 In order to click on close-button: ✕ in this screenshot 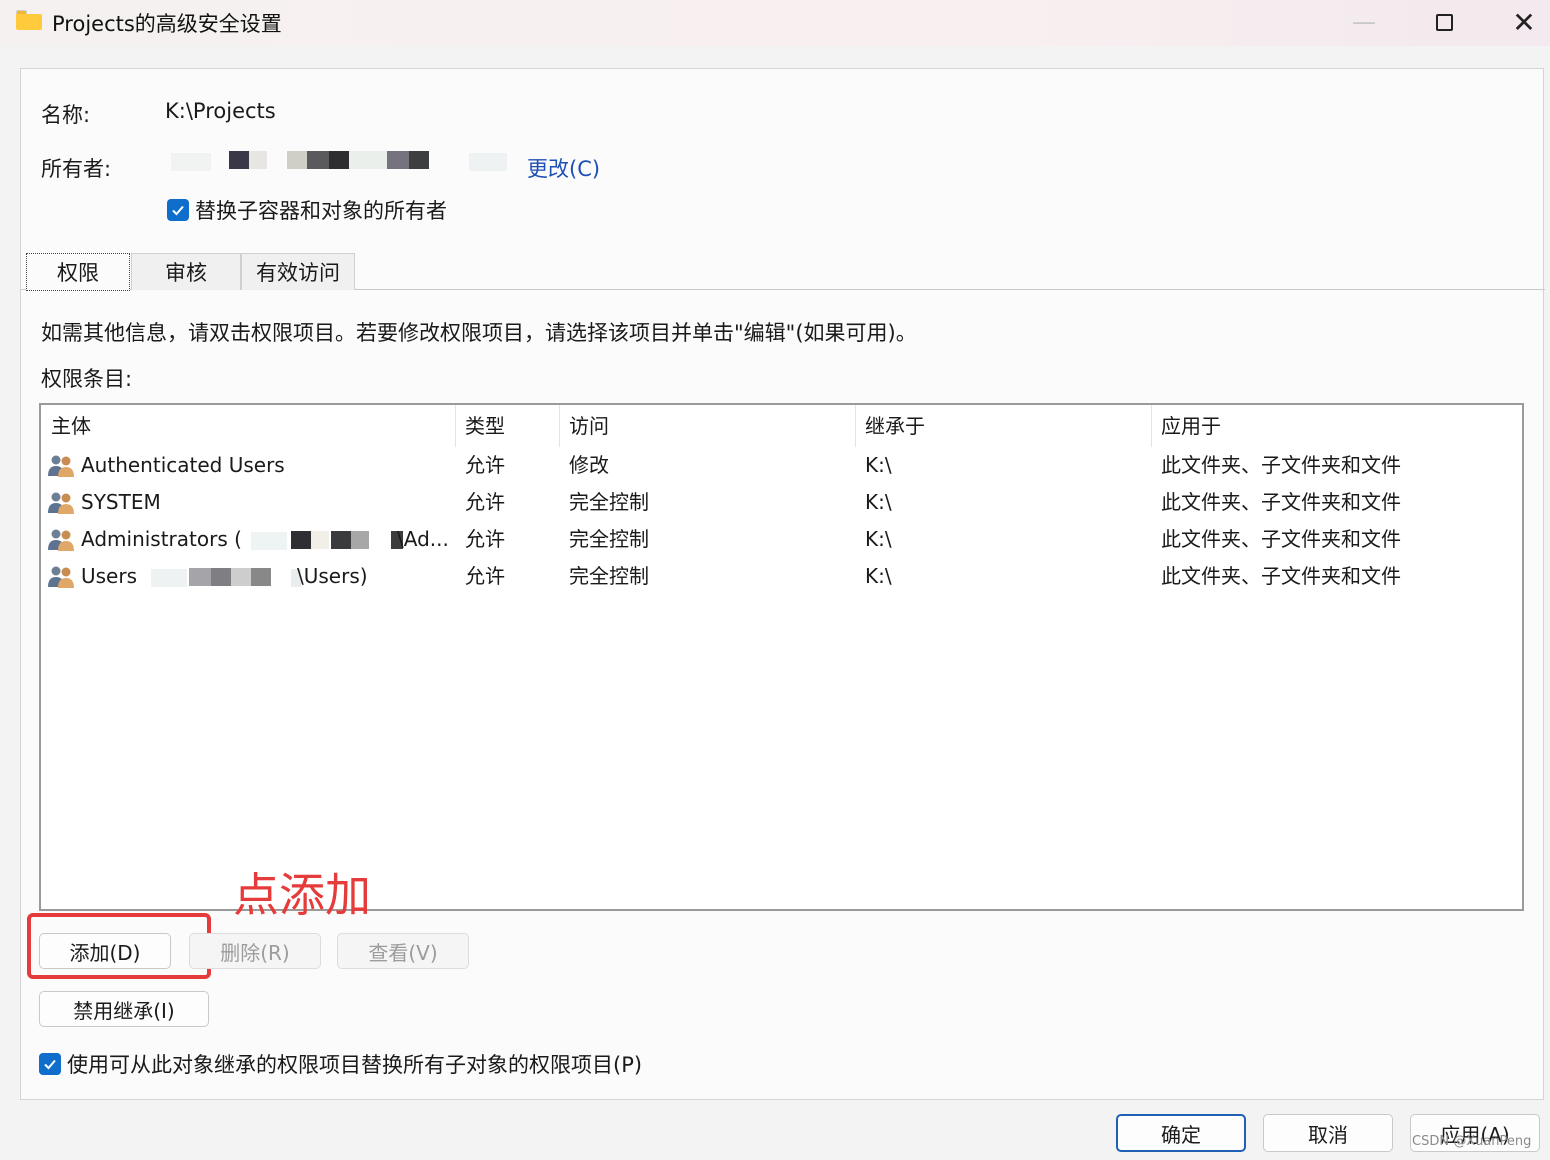, I will do `click(1517, 22)`.